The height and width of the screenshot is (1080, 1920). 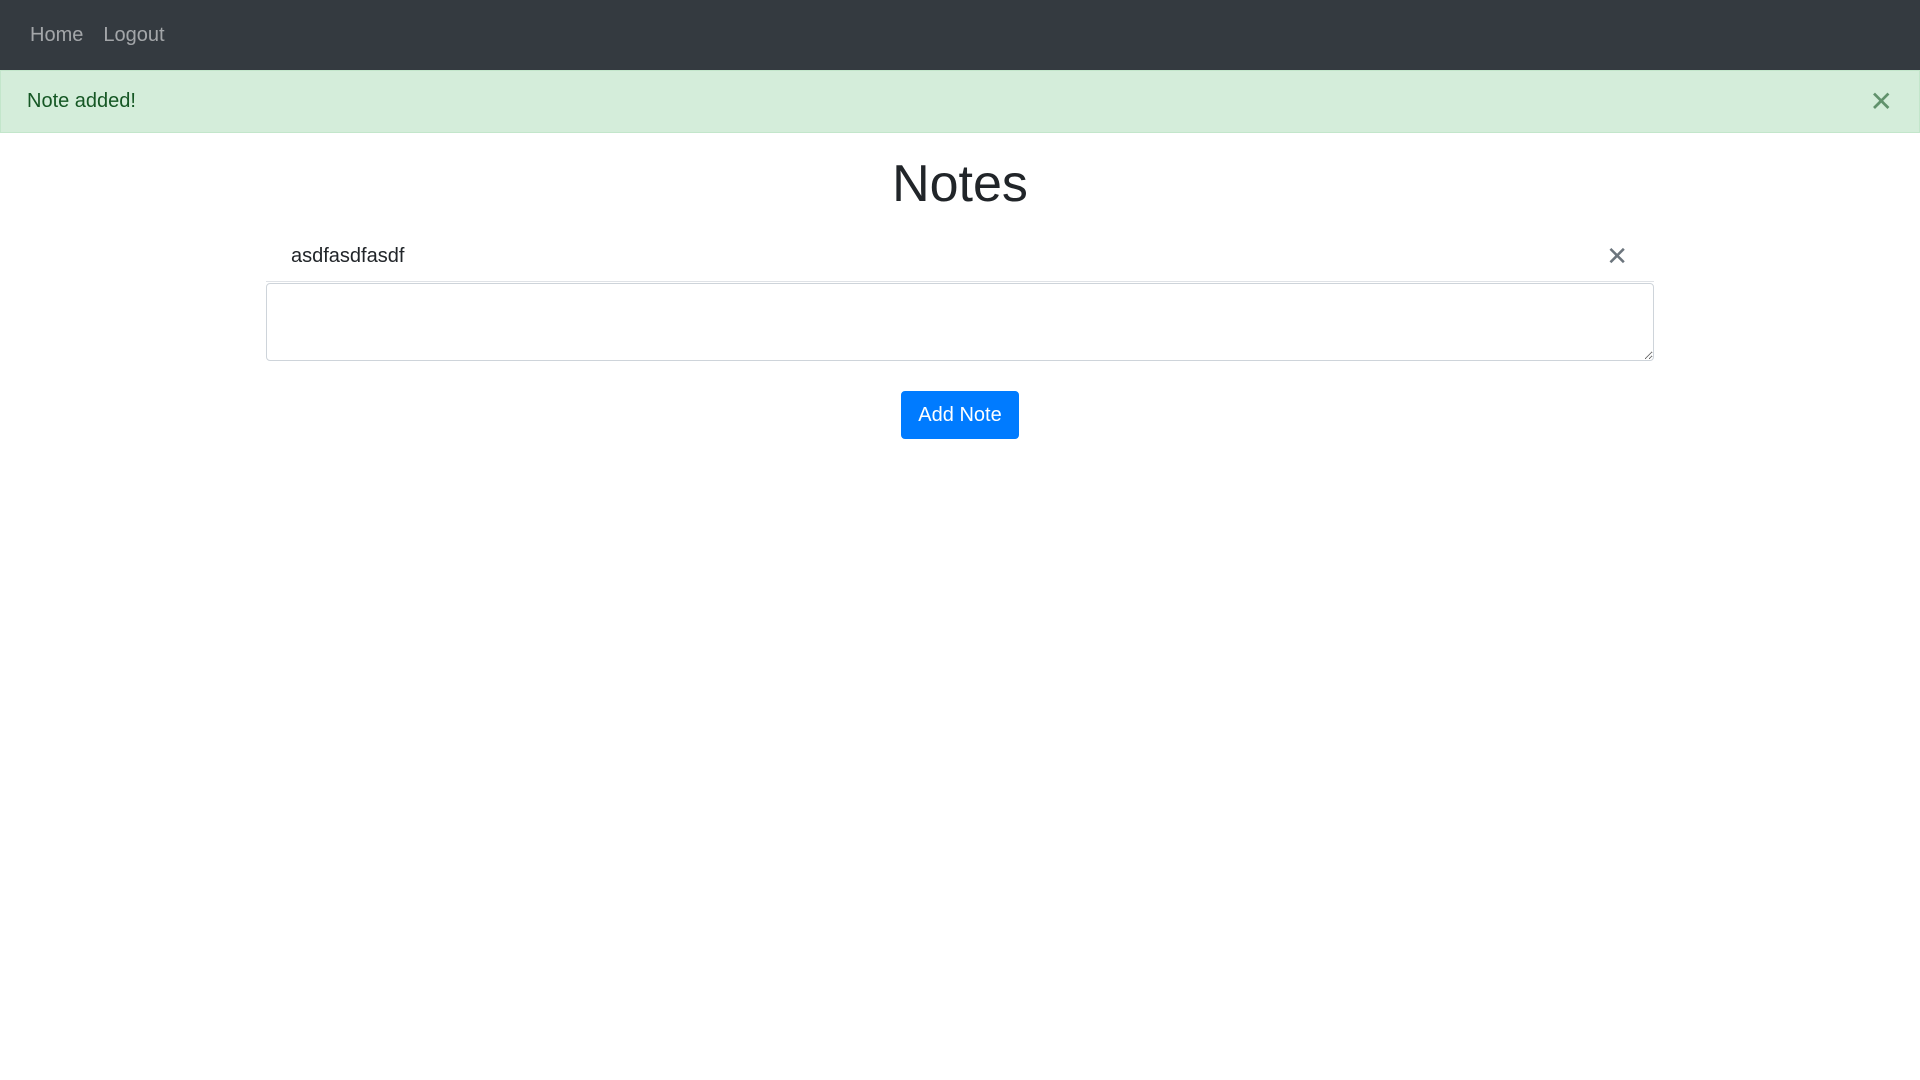 I want to click on add-note-button: Add Note, so click(x=960, y=415).